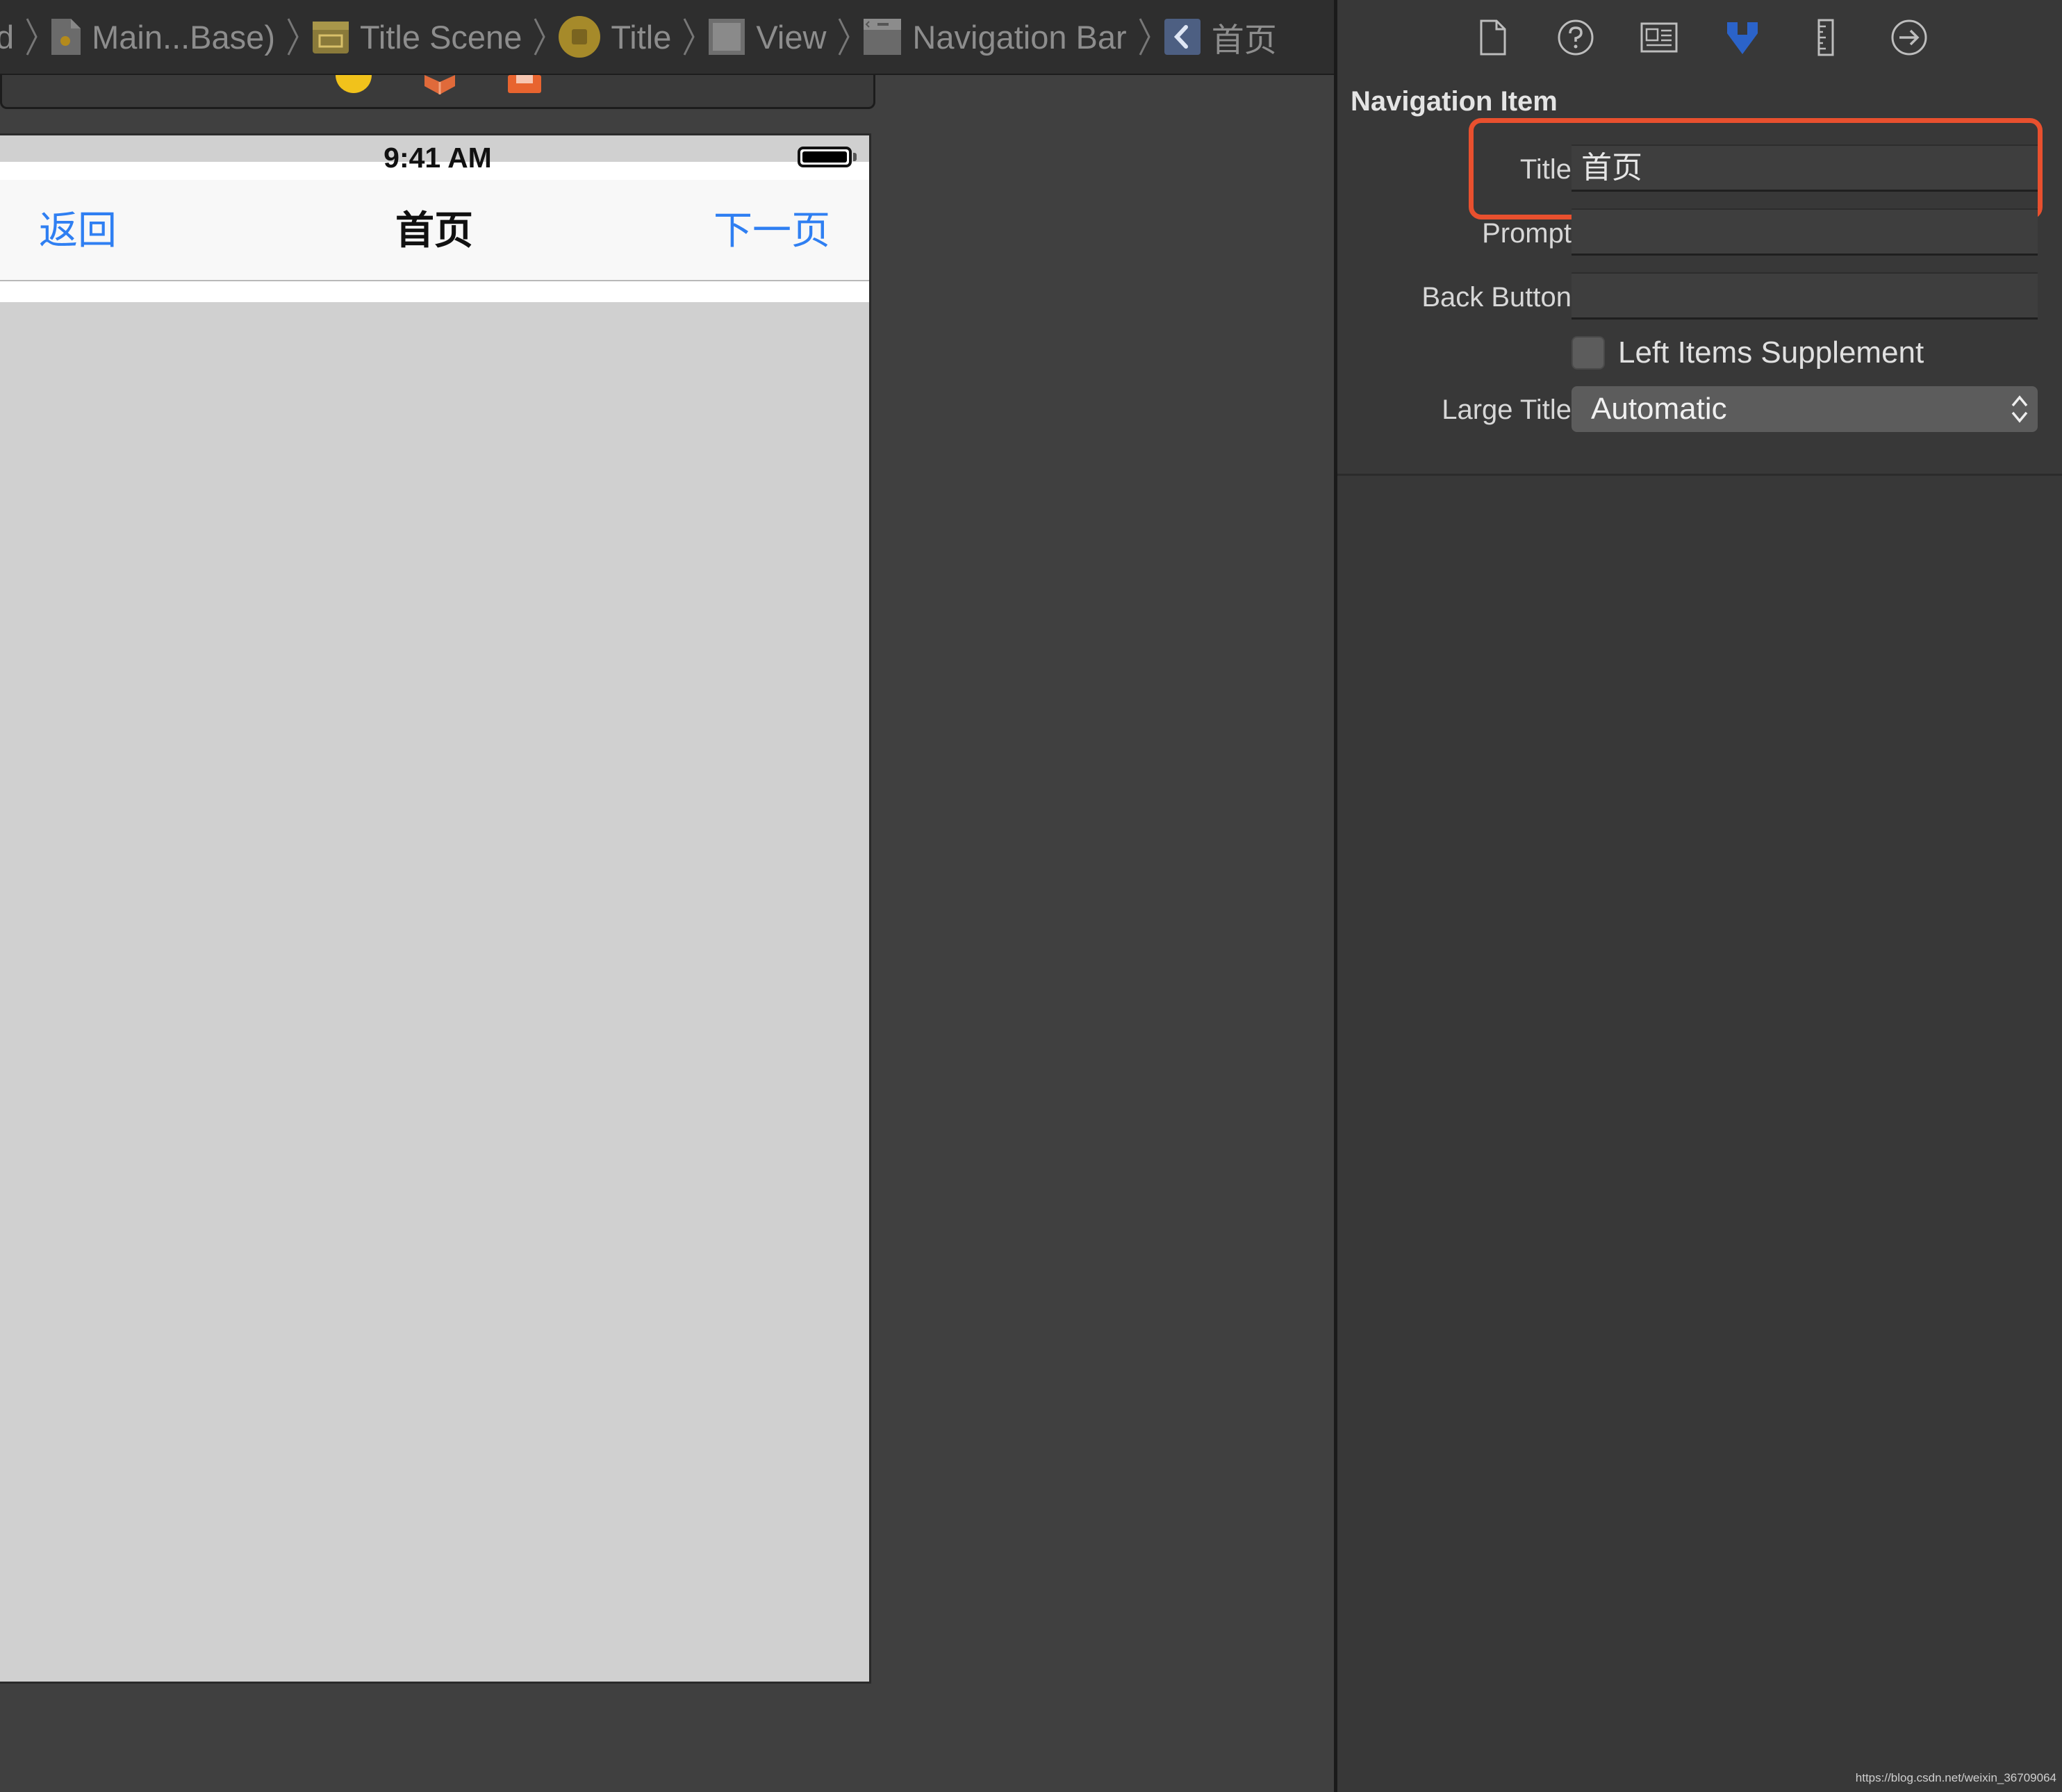  I want to click on battery-tip, so click(855, 157).